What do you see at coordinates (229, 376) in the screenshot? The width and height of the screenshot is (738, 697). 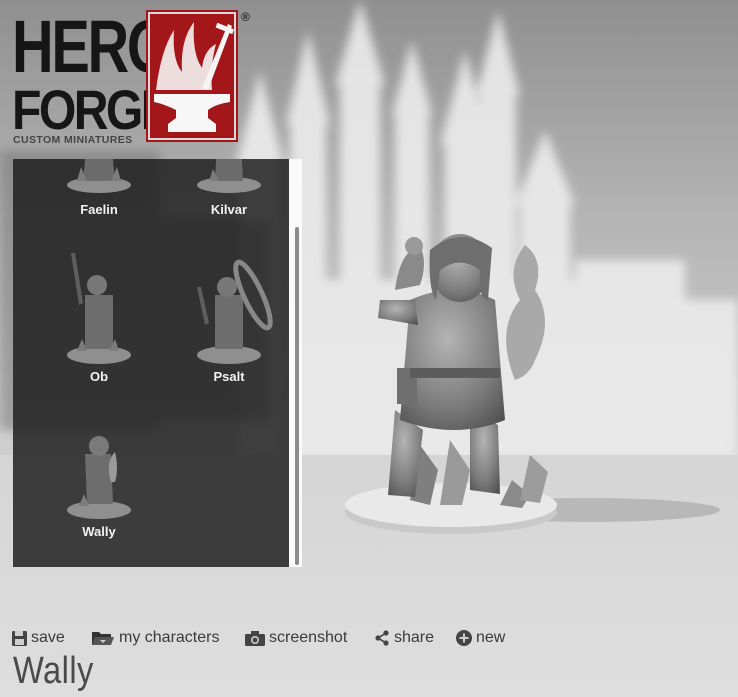 I see `character-name: Psalt` at bounding box center [229, 376].